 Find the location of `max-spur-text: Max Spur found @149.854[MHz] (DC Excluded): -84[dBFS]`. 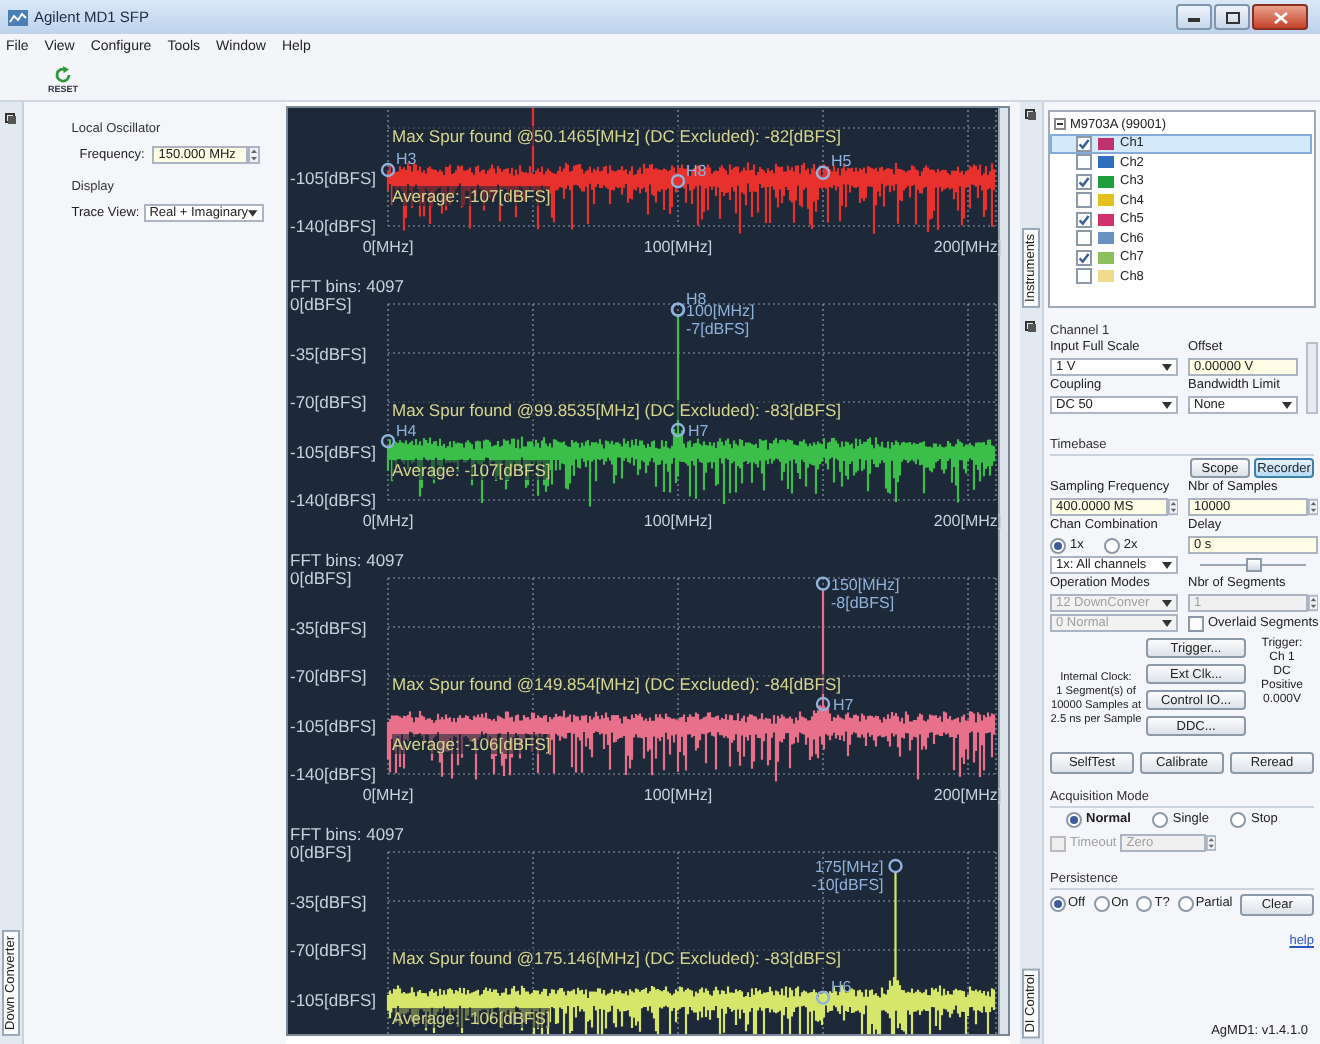

max-spur-text: Max Spur found @149.854[MHz] (DC Excluded): -84[dBFS] is located at coordinates (617, 683).